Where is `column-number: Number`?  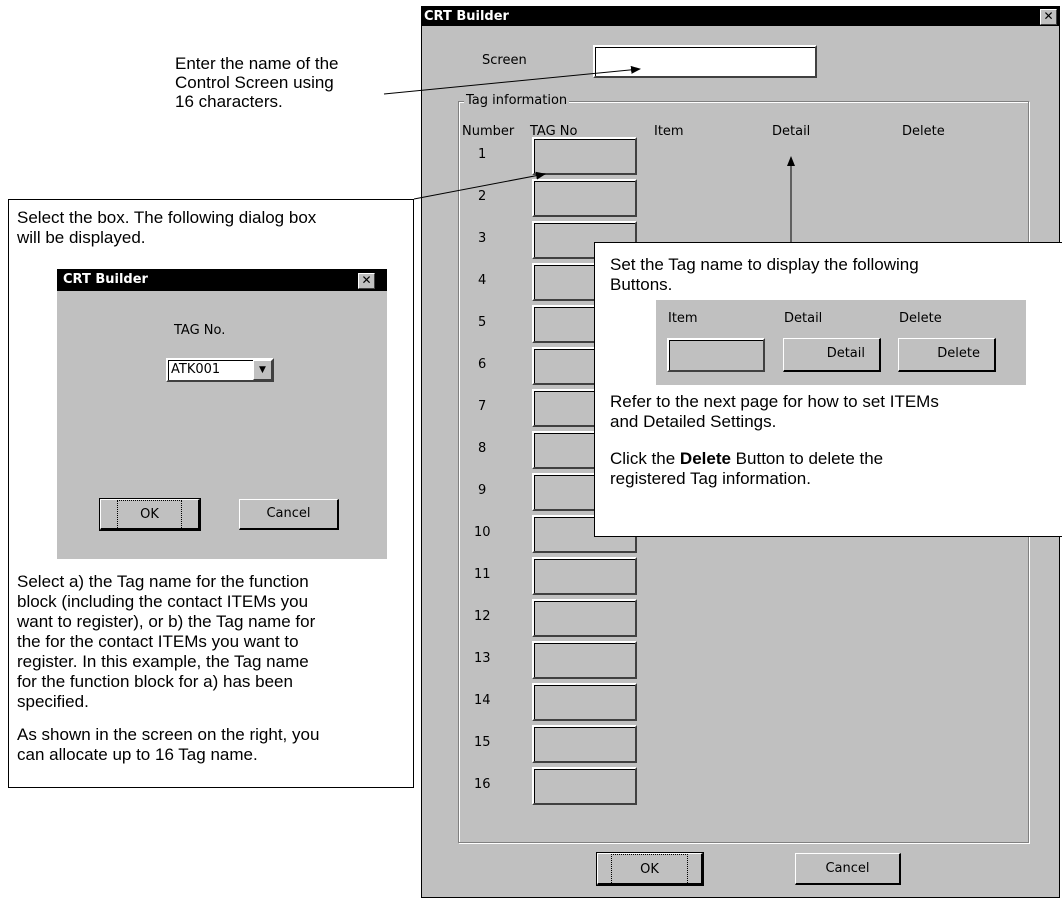 column-number: Number is located at coordinates (488, 131).